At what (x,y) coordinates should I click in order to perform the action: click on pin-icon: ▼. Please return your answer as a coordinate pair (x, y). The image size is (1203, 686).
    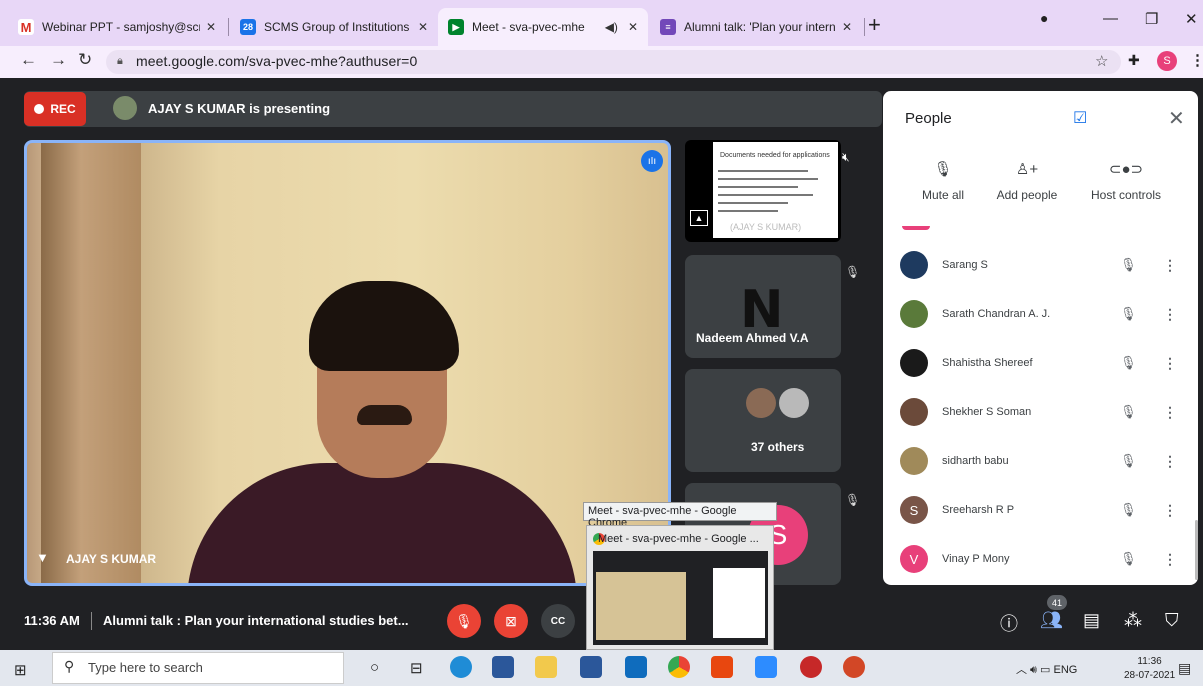
    Looking at the image, I should click on (42, 557).